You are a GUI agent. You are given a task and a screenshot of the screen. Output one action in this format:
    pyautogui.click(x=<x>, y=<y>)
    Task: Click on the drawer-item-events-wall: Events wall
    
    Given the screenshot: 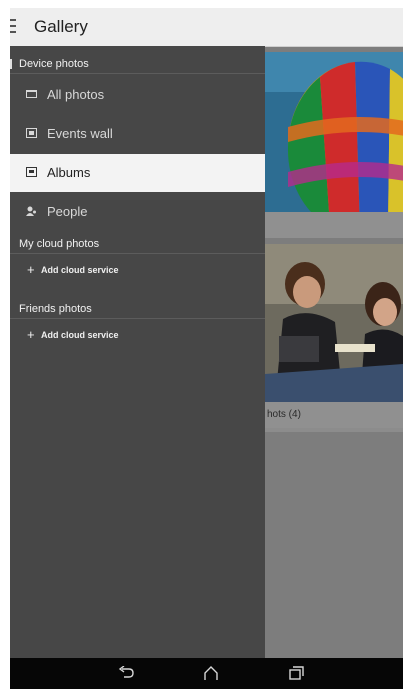 What is the action you would take?
    pyautogui.click(x=137, y=134)
    